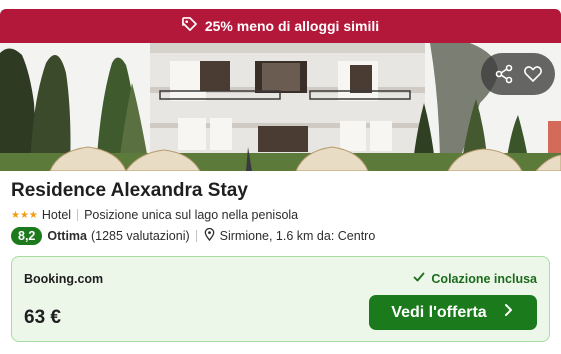 Image resolution: width=561 pixels, height=354 pixels. What do you see at coordinates (140, 236) in the screenshot?
I see `rating-count: (1285 valutazioni)` at bounding box center [140, 236].